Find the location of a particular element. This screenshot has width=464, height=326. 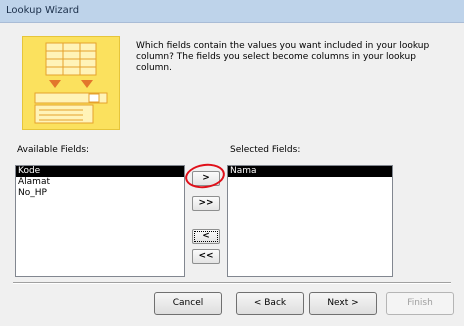

next-button: Next > is located at coordinates (343, 303).